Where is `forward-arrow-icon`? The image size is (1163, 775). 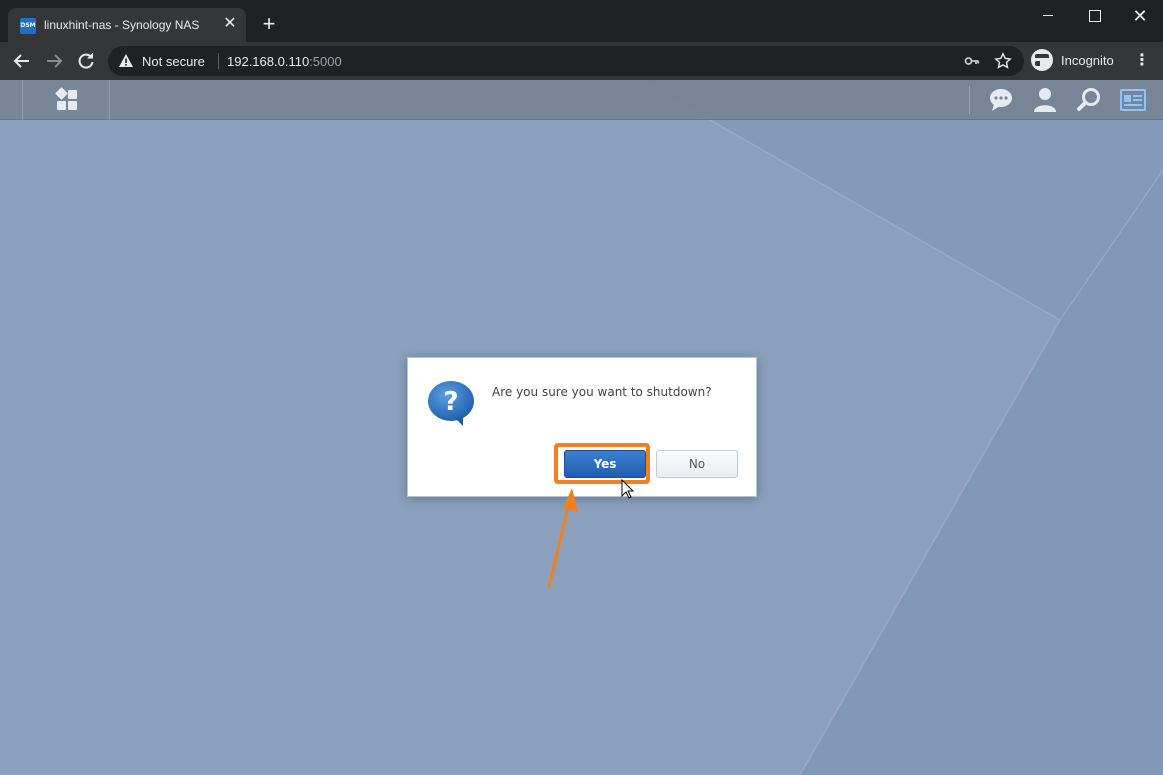
forward-arrow-icon is located at coordinates (54, 61).